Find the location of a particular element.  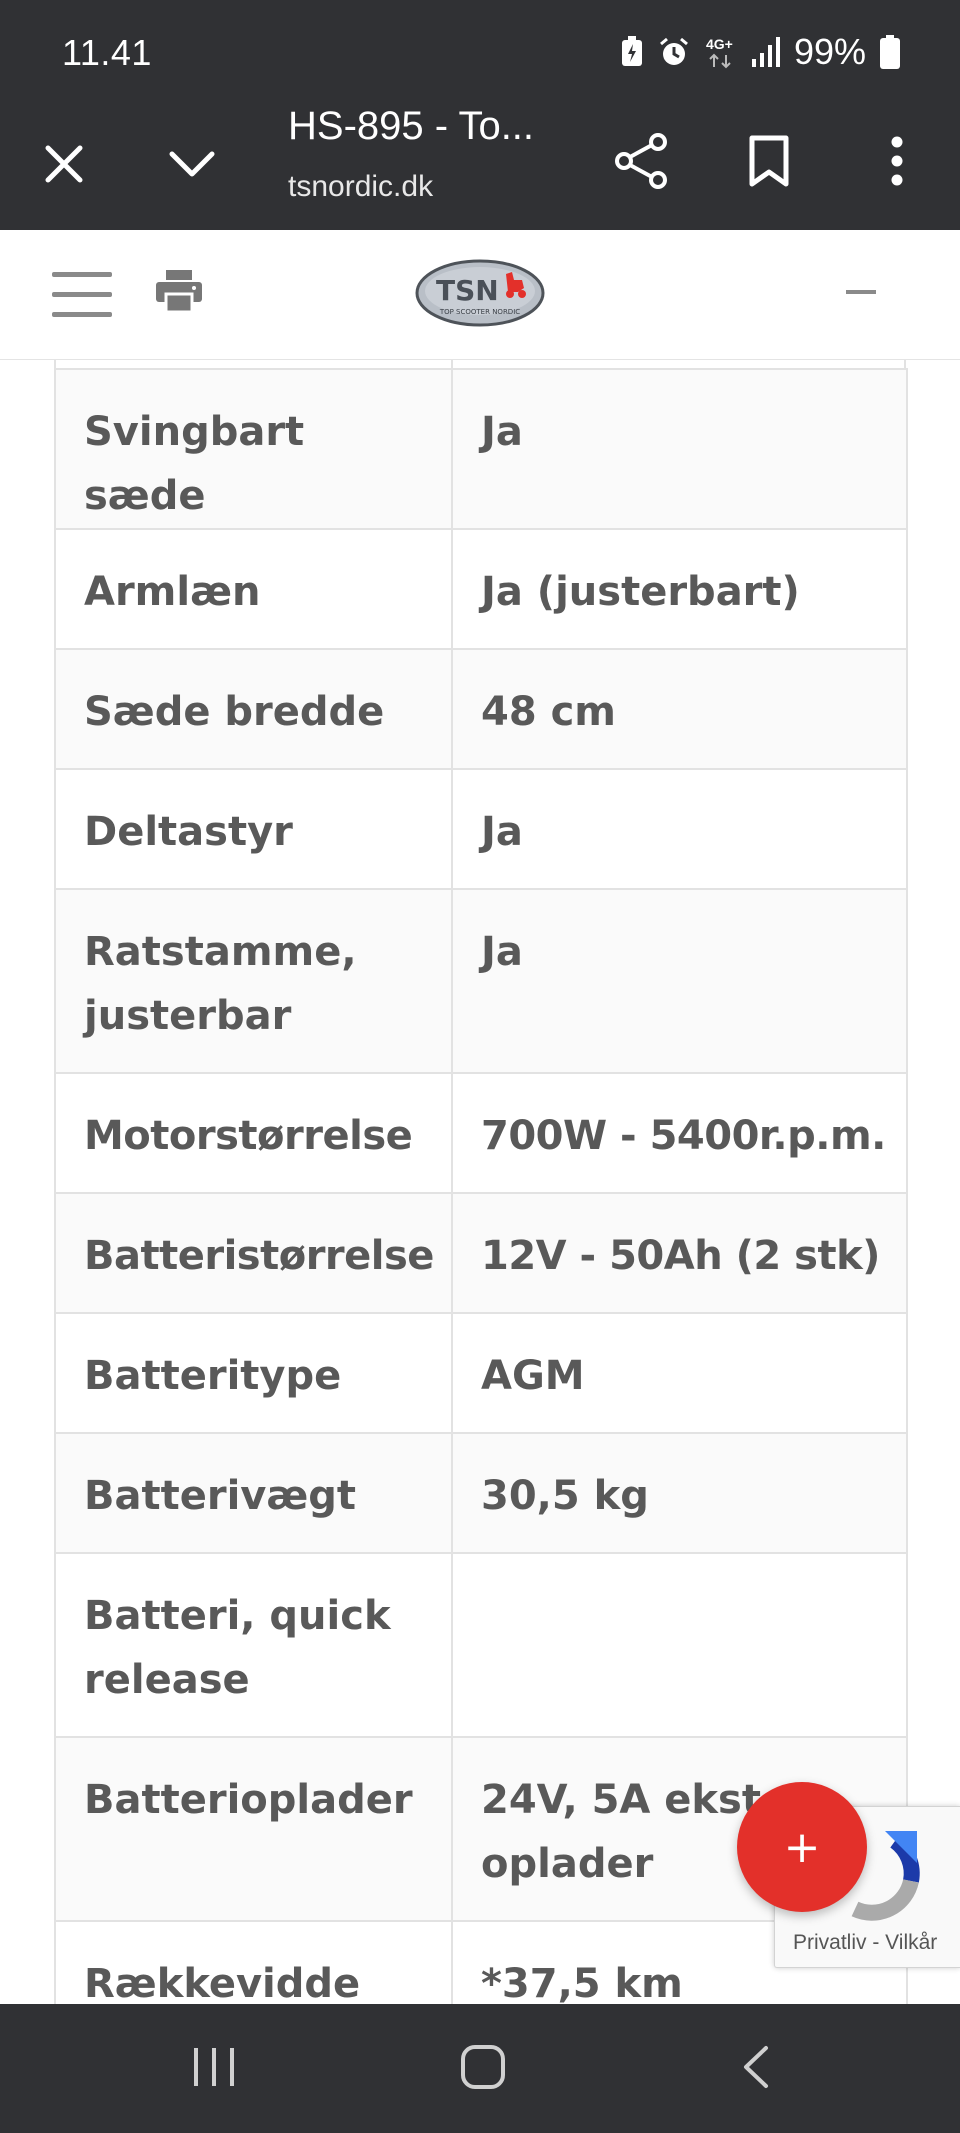

spec-label: Batterivægt is located at coordinates (253, 1493).